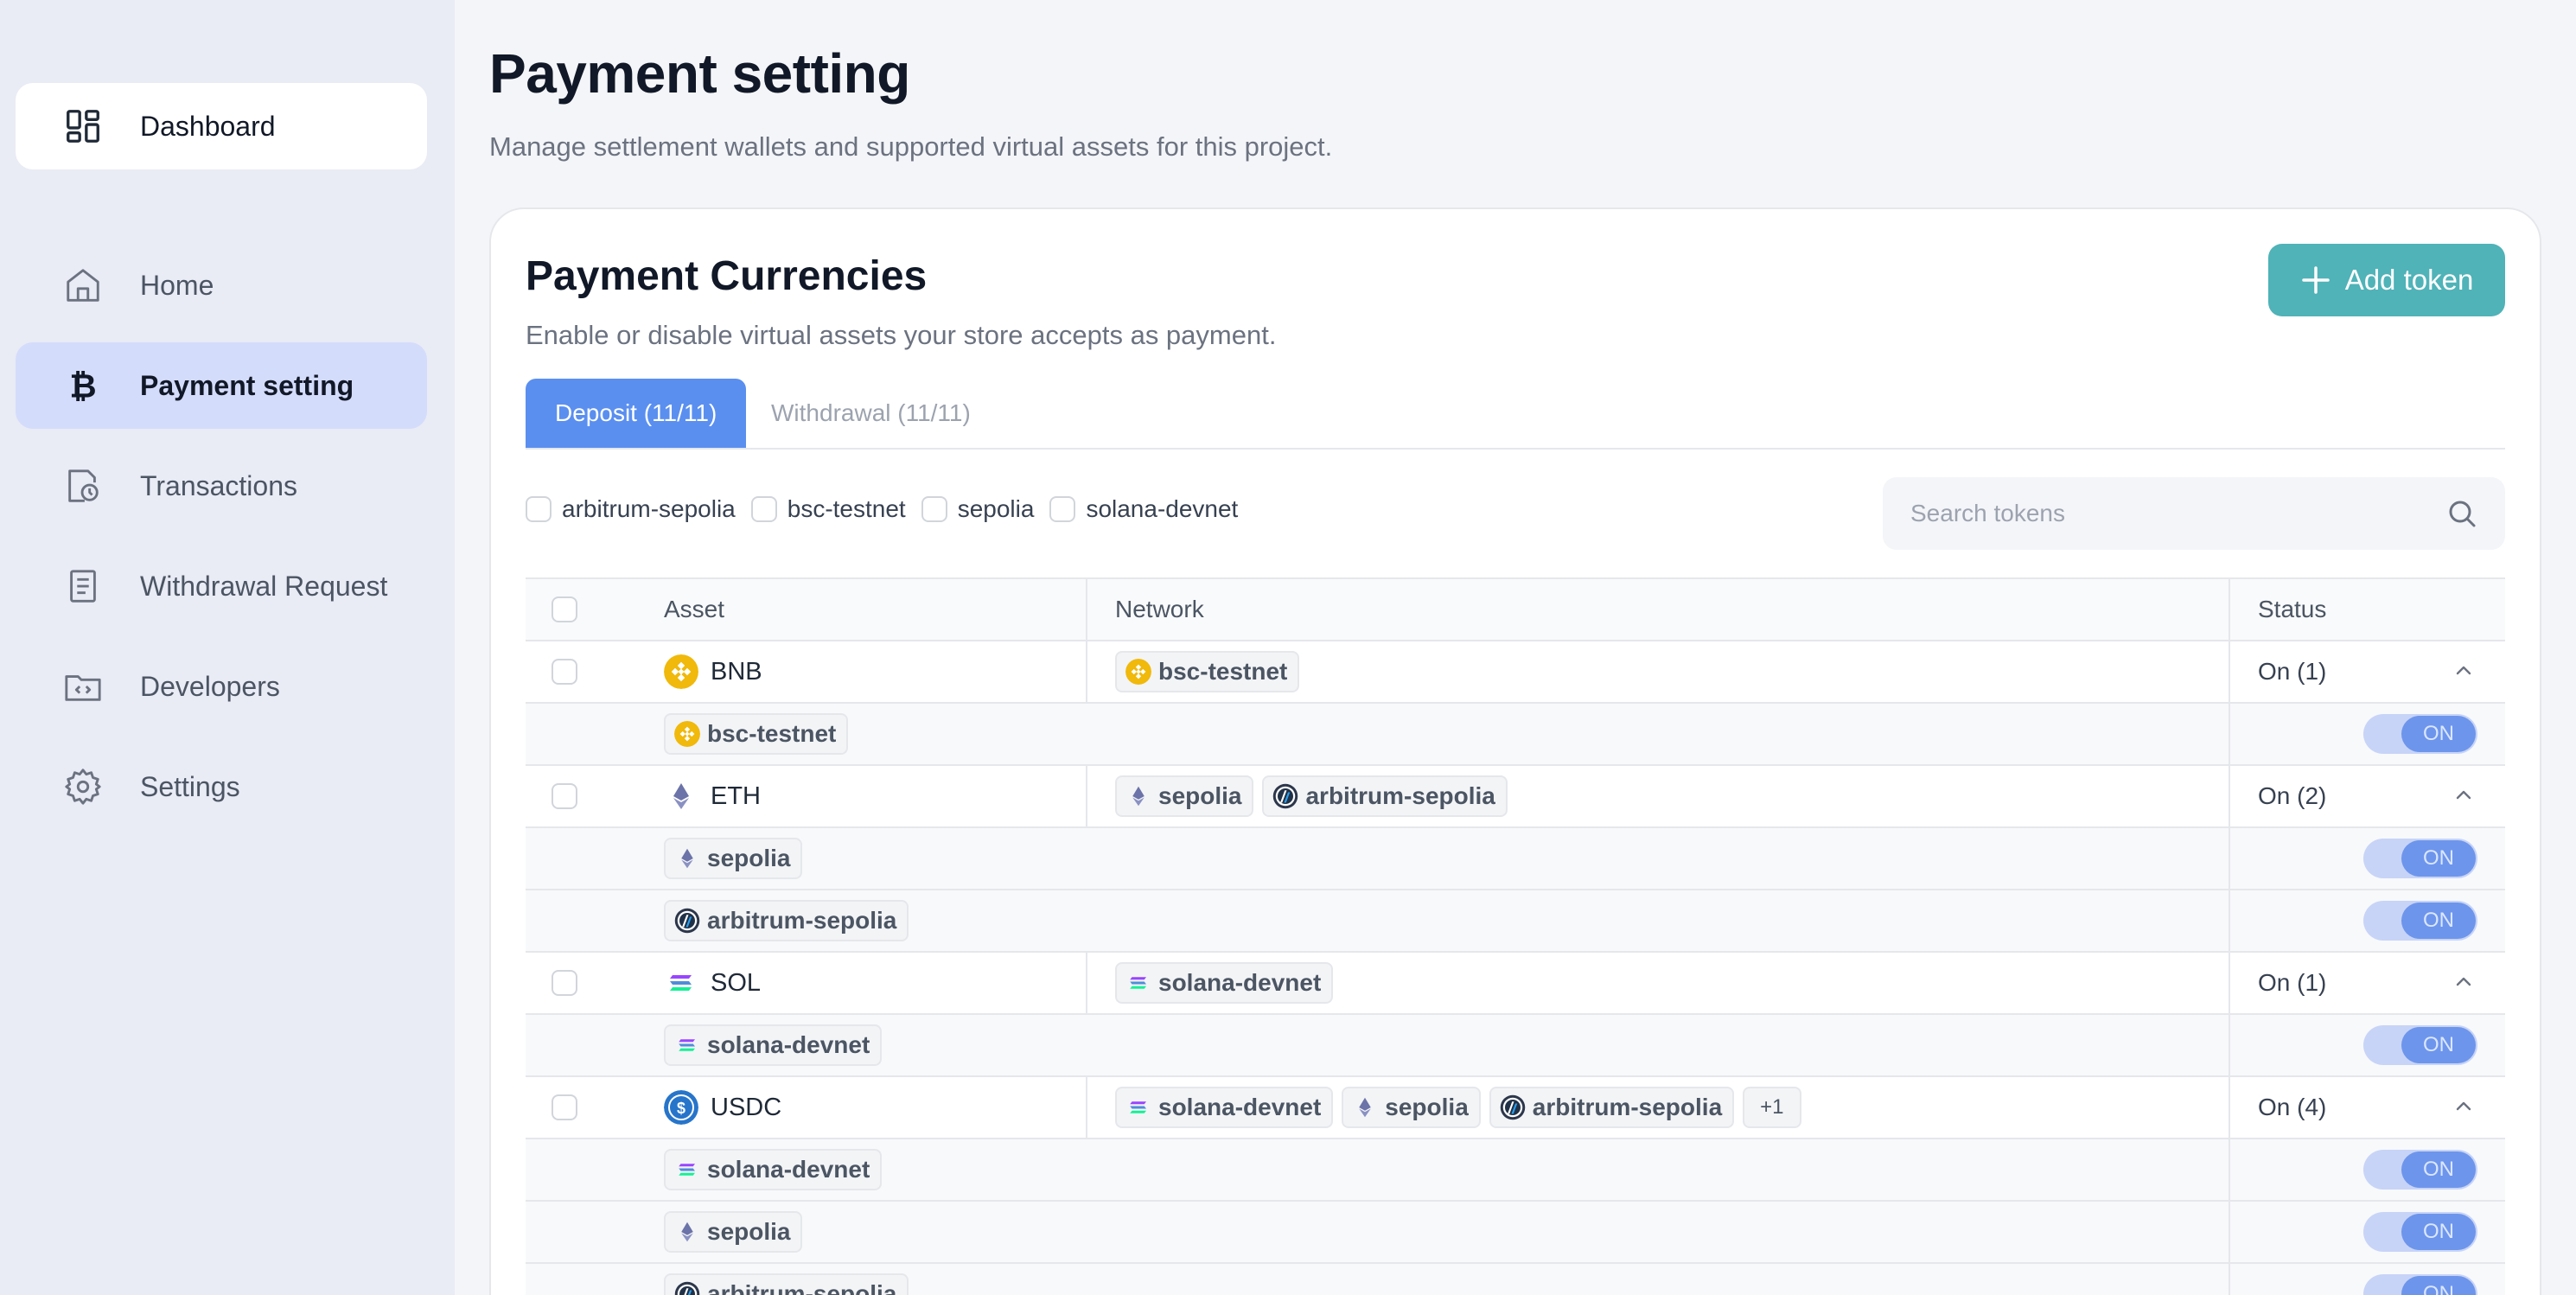 This screenshot has width=2576, height=1295. Describe the element at coordinates (208, 126) in the screenshot. I see `sidebar-item-label: Dashboard` at that location.